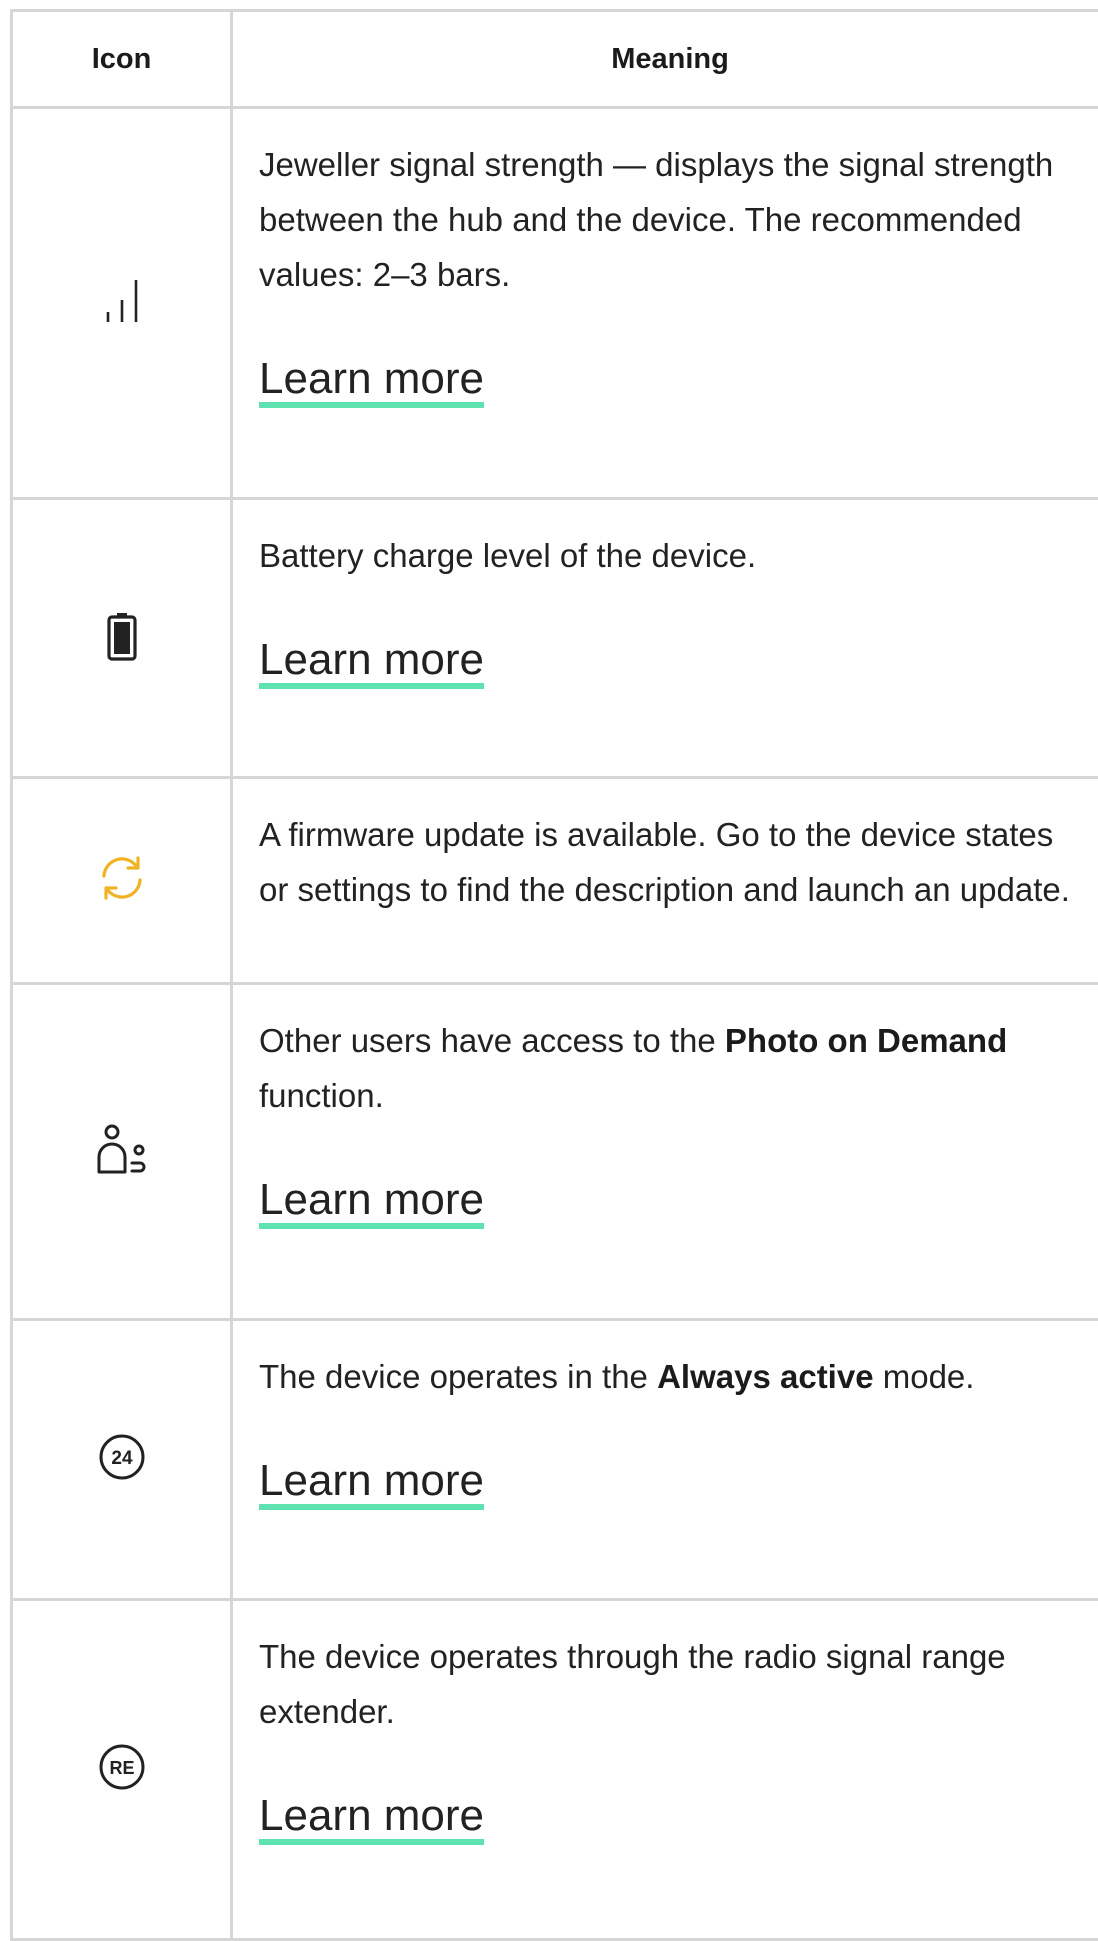 This screenshot has width=1098, height=1941. I want to click on feature-name: Photo on Demand, so click(866, 1040).